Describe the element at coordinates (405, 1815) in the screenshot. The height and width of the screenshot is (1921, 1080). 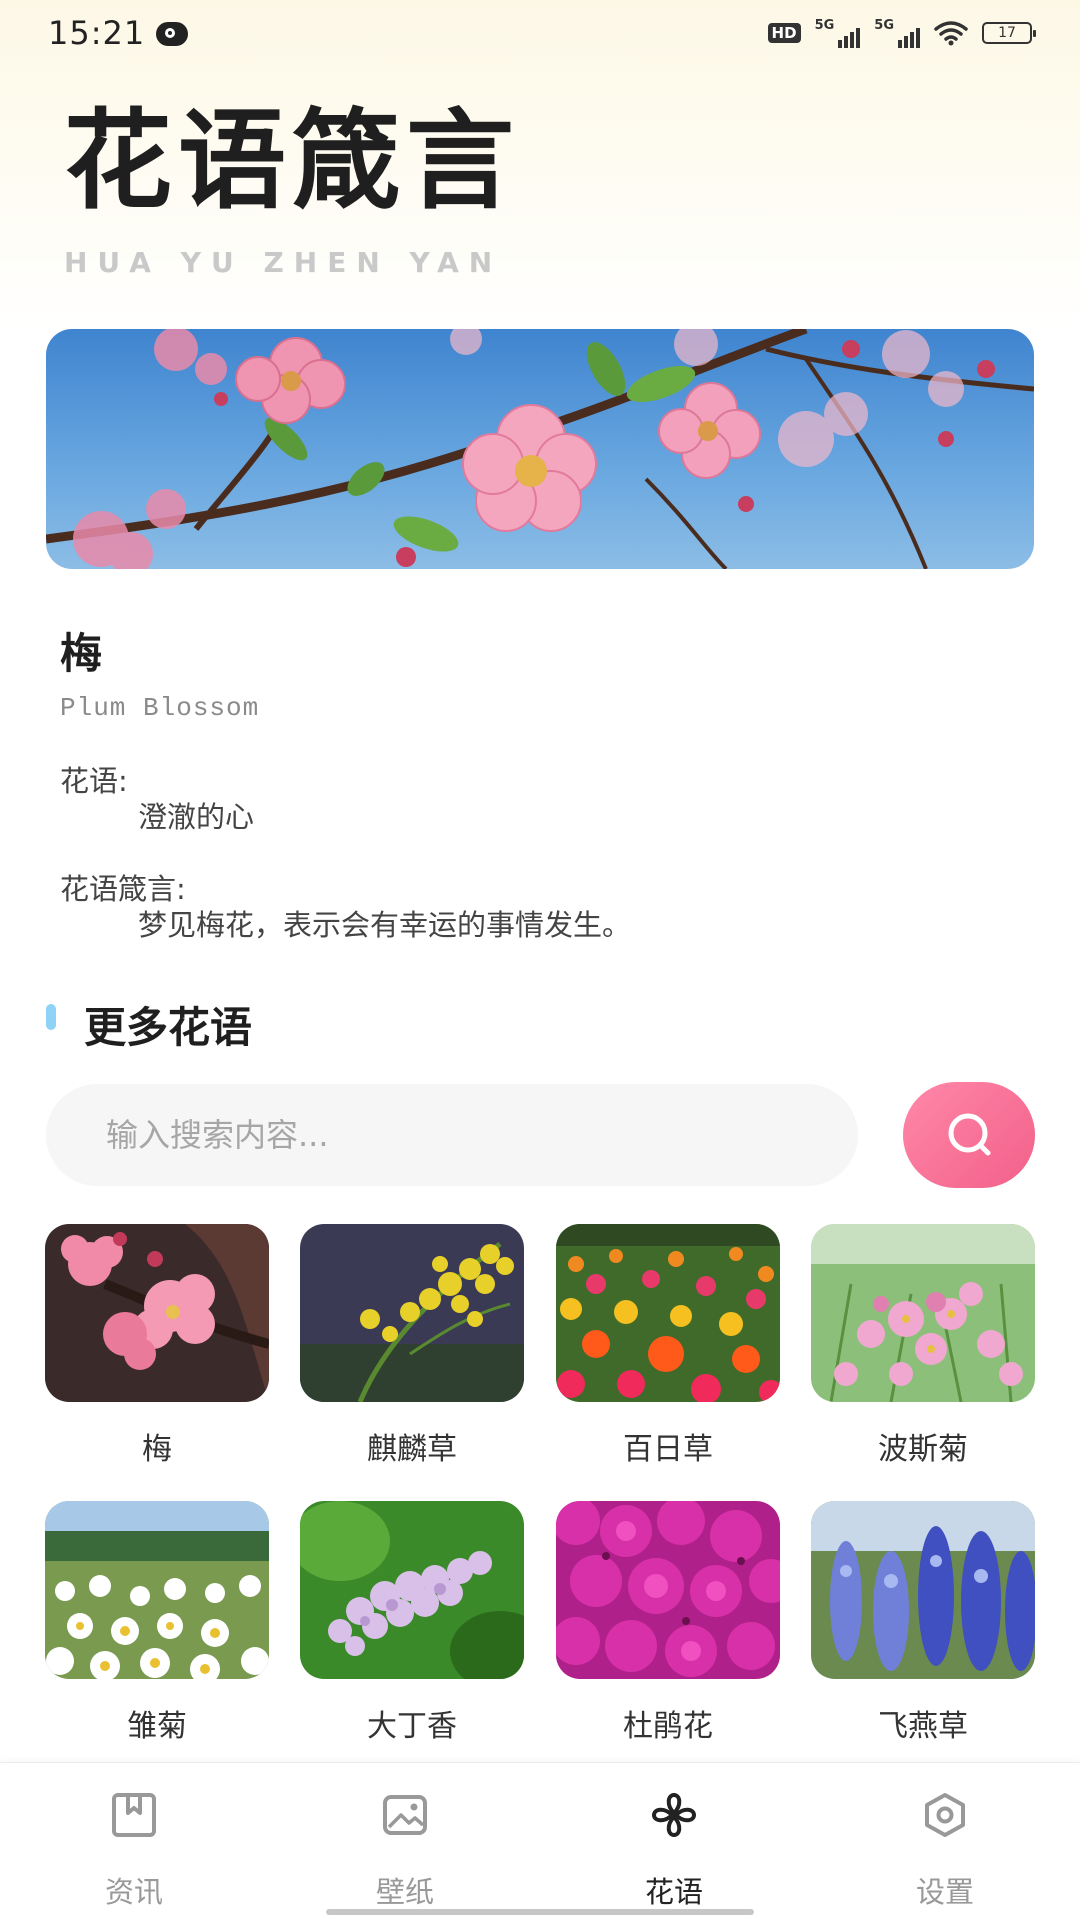
I see `image-icon` at that location.